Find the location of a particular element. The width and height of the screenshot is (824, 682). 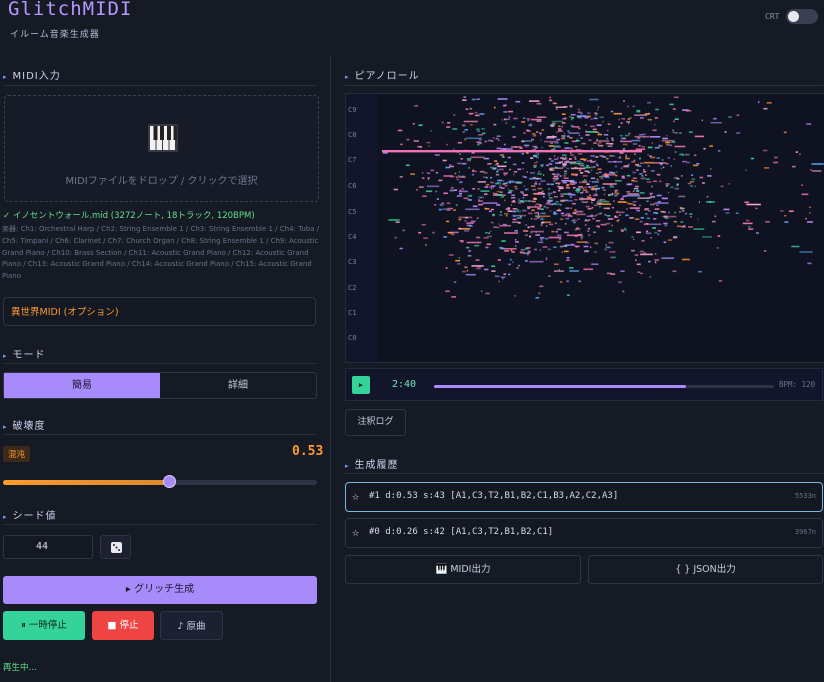

section-piano-roll: ▸ ピアノロール is located at coordinates (382, 76).